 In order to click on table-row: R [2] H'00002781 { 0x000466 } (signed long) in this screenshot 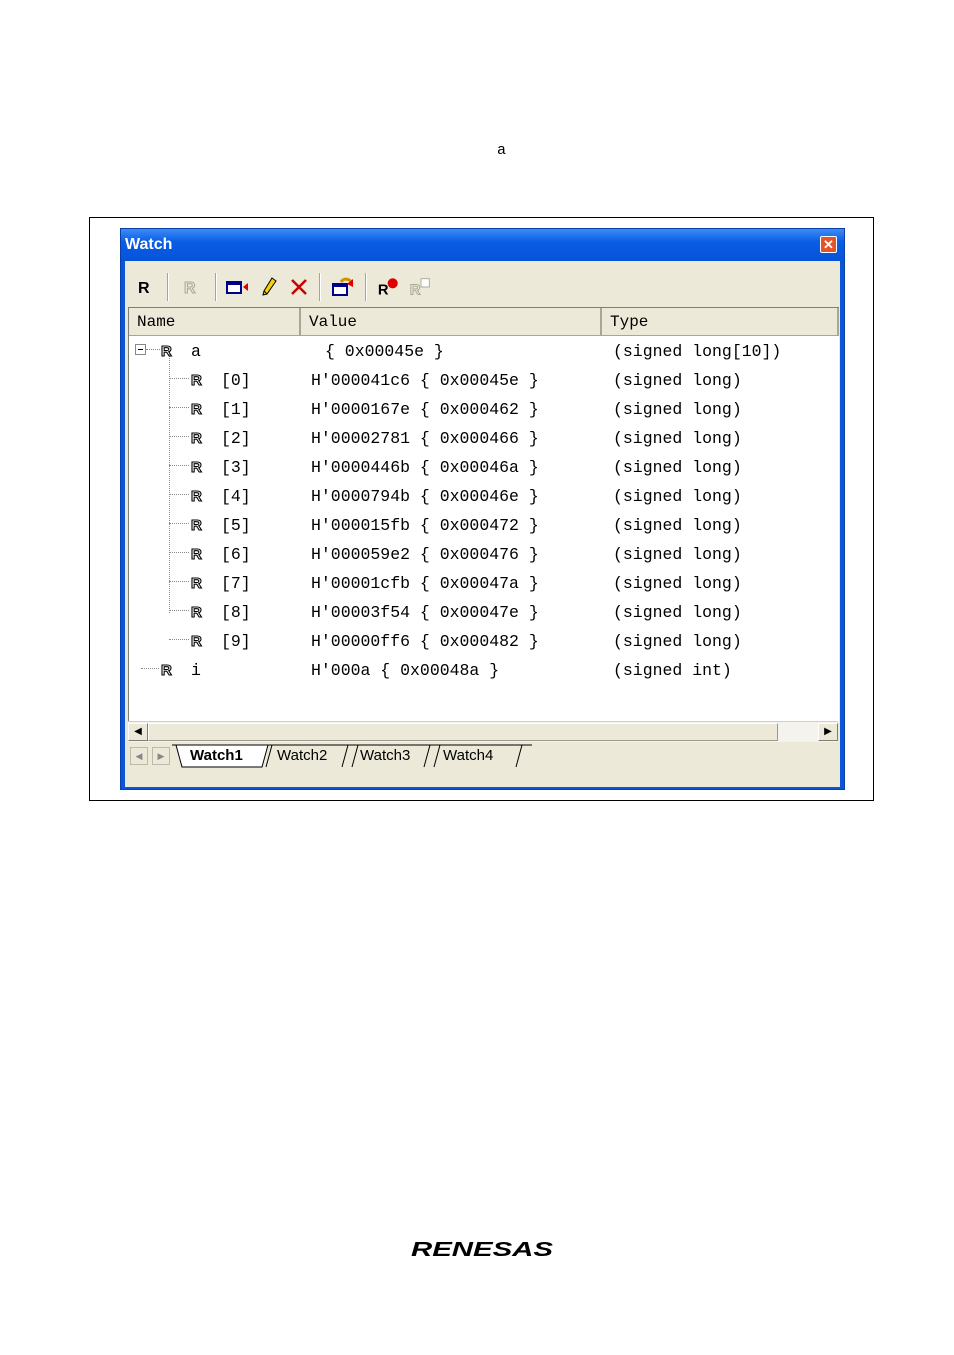, I will do `click(484, 438)`.